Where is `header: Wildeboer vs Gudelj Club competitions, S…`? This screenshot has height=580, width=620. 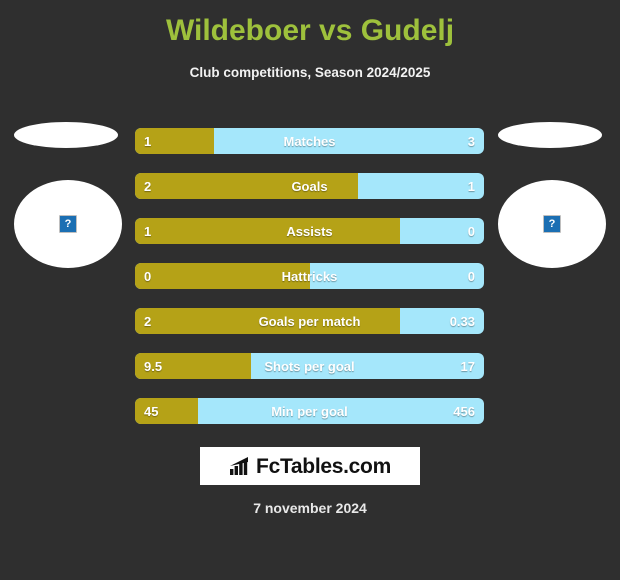
header: Wildeboer vs Gudelj Club competitions, S… is located at coordinates (310, 41).